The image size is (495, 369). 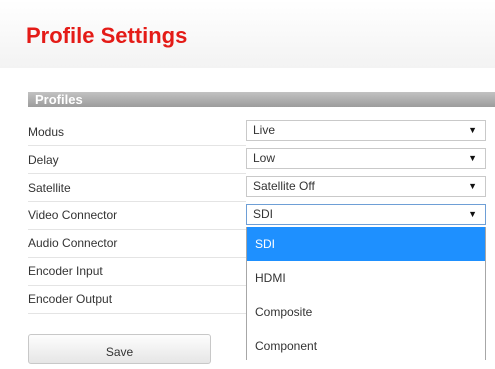 I want to click on label-delay: Delay, so click(x=43, y=160).